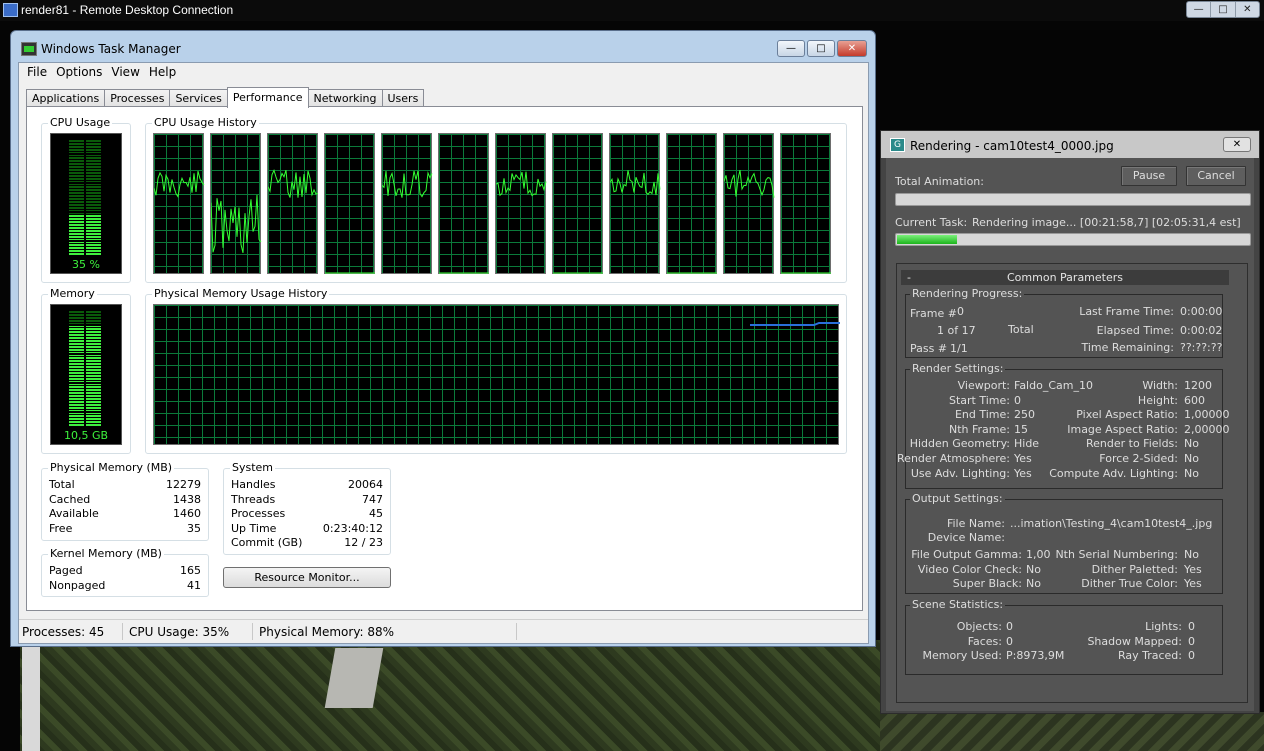 This screenshot has height=751, width=1264. What do you see at coordinates (1223, 9) in the screenshot?
I see `rdp-maximize-button: □` at bounding box center [1223, 9].